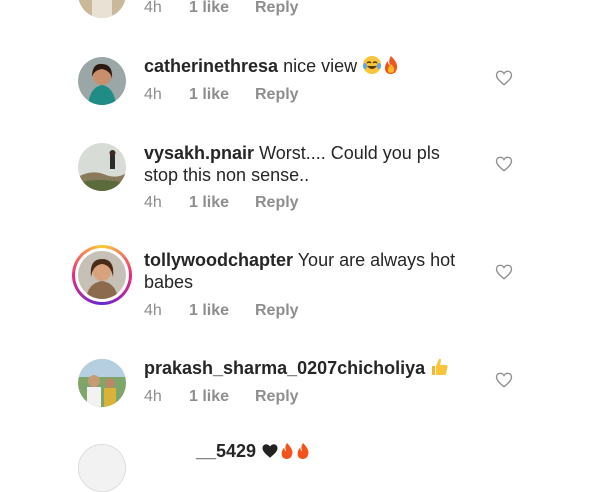 The width and height of the screenshot is (600, 492). Describe the element at coordinates (199, 153) in the screenshot. I see `username: vysakh.pnair` at that location.